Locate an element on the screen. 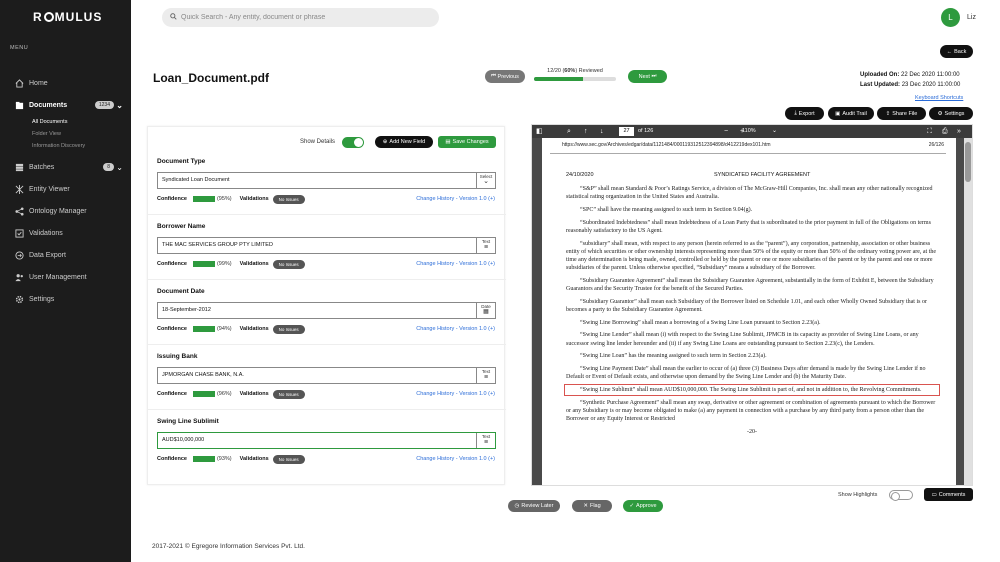  borrower-name-input is located at coordinates (317, 245).